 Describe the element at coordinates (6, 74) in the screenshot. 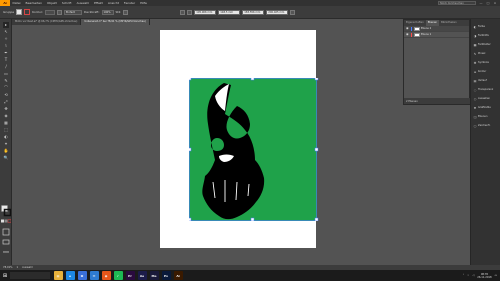

I see `rectangle-tool-icon: ▭` at that location.